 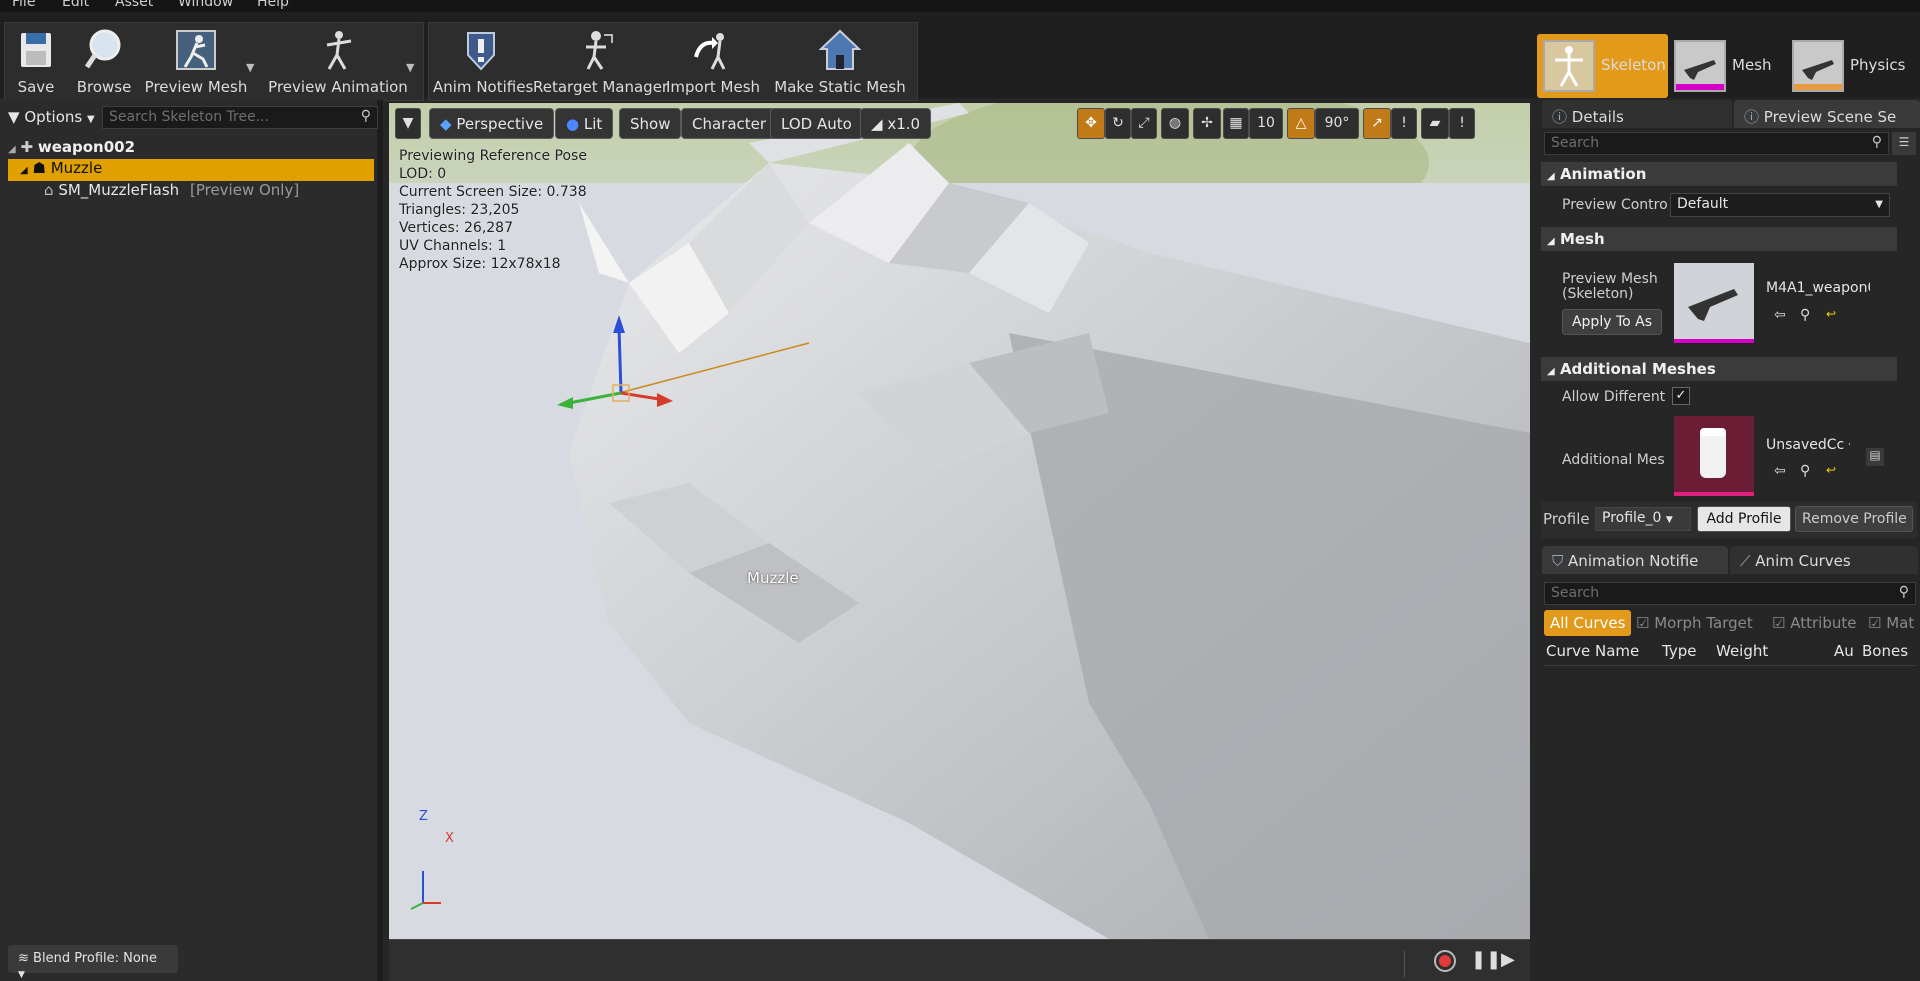 What do you see at coordinates (1716, 143) in the screenshot?
I see `details-search-input: Search ⚲` at bounding box center [1716, 143].